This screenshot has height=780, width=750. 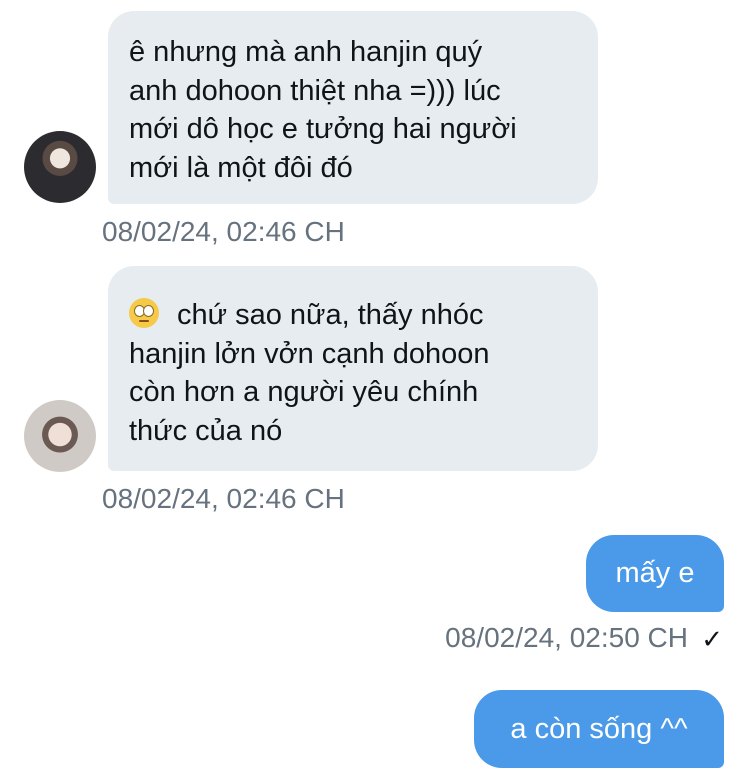 I want to click on message-text: mấy e, so click(x=655, y=573).